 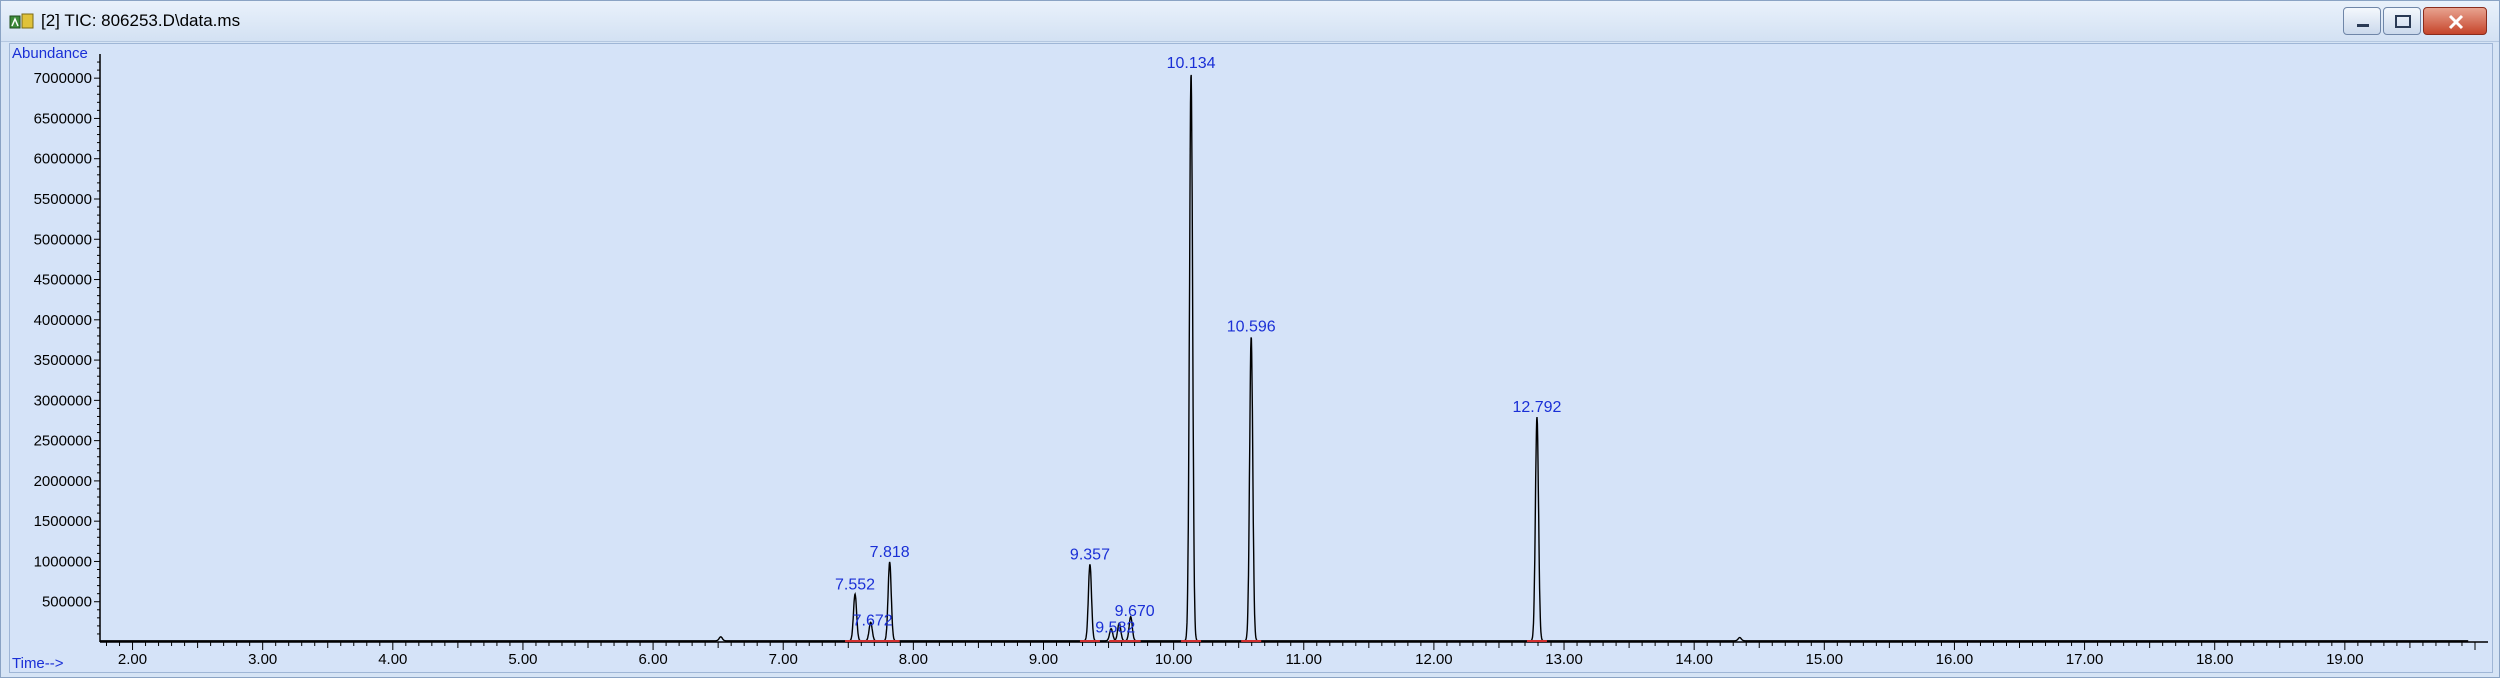 What do you see at coordinates (1174, 659) in the screenshot?
I see `x-tick-label: 10.00` at bounding box center [1174, 659].